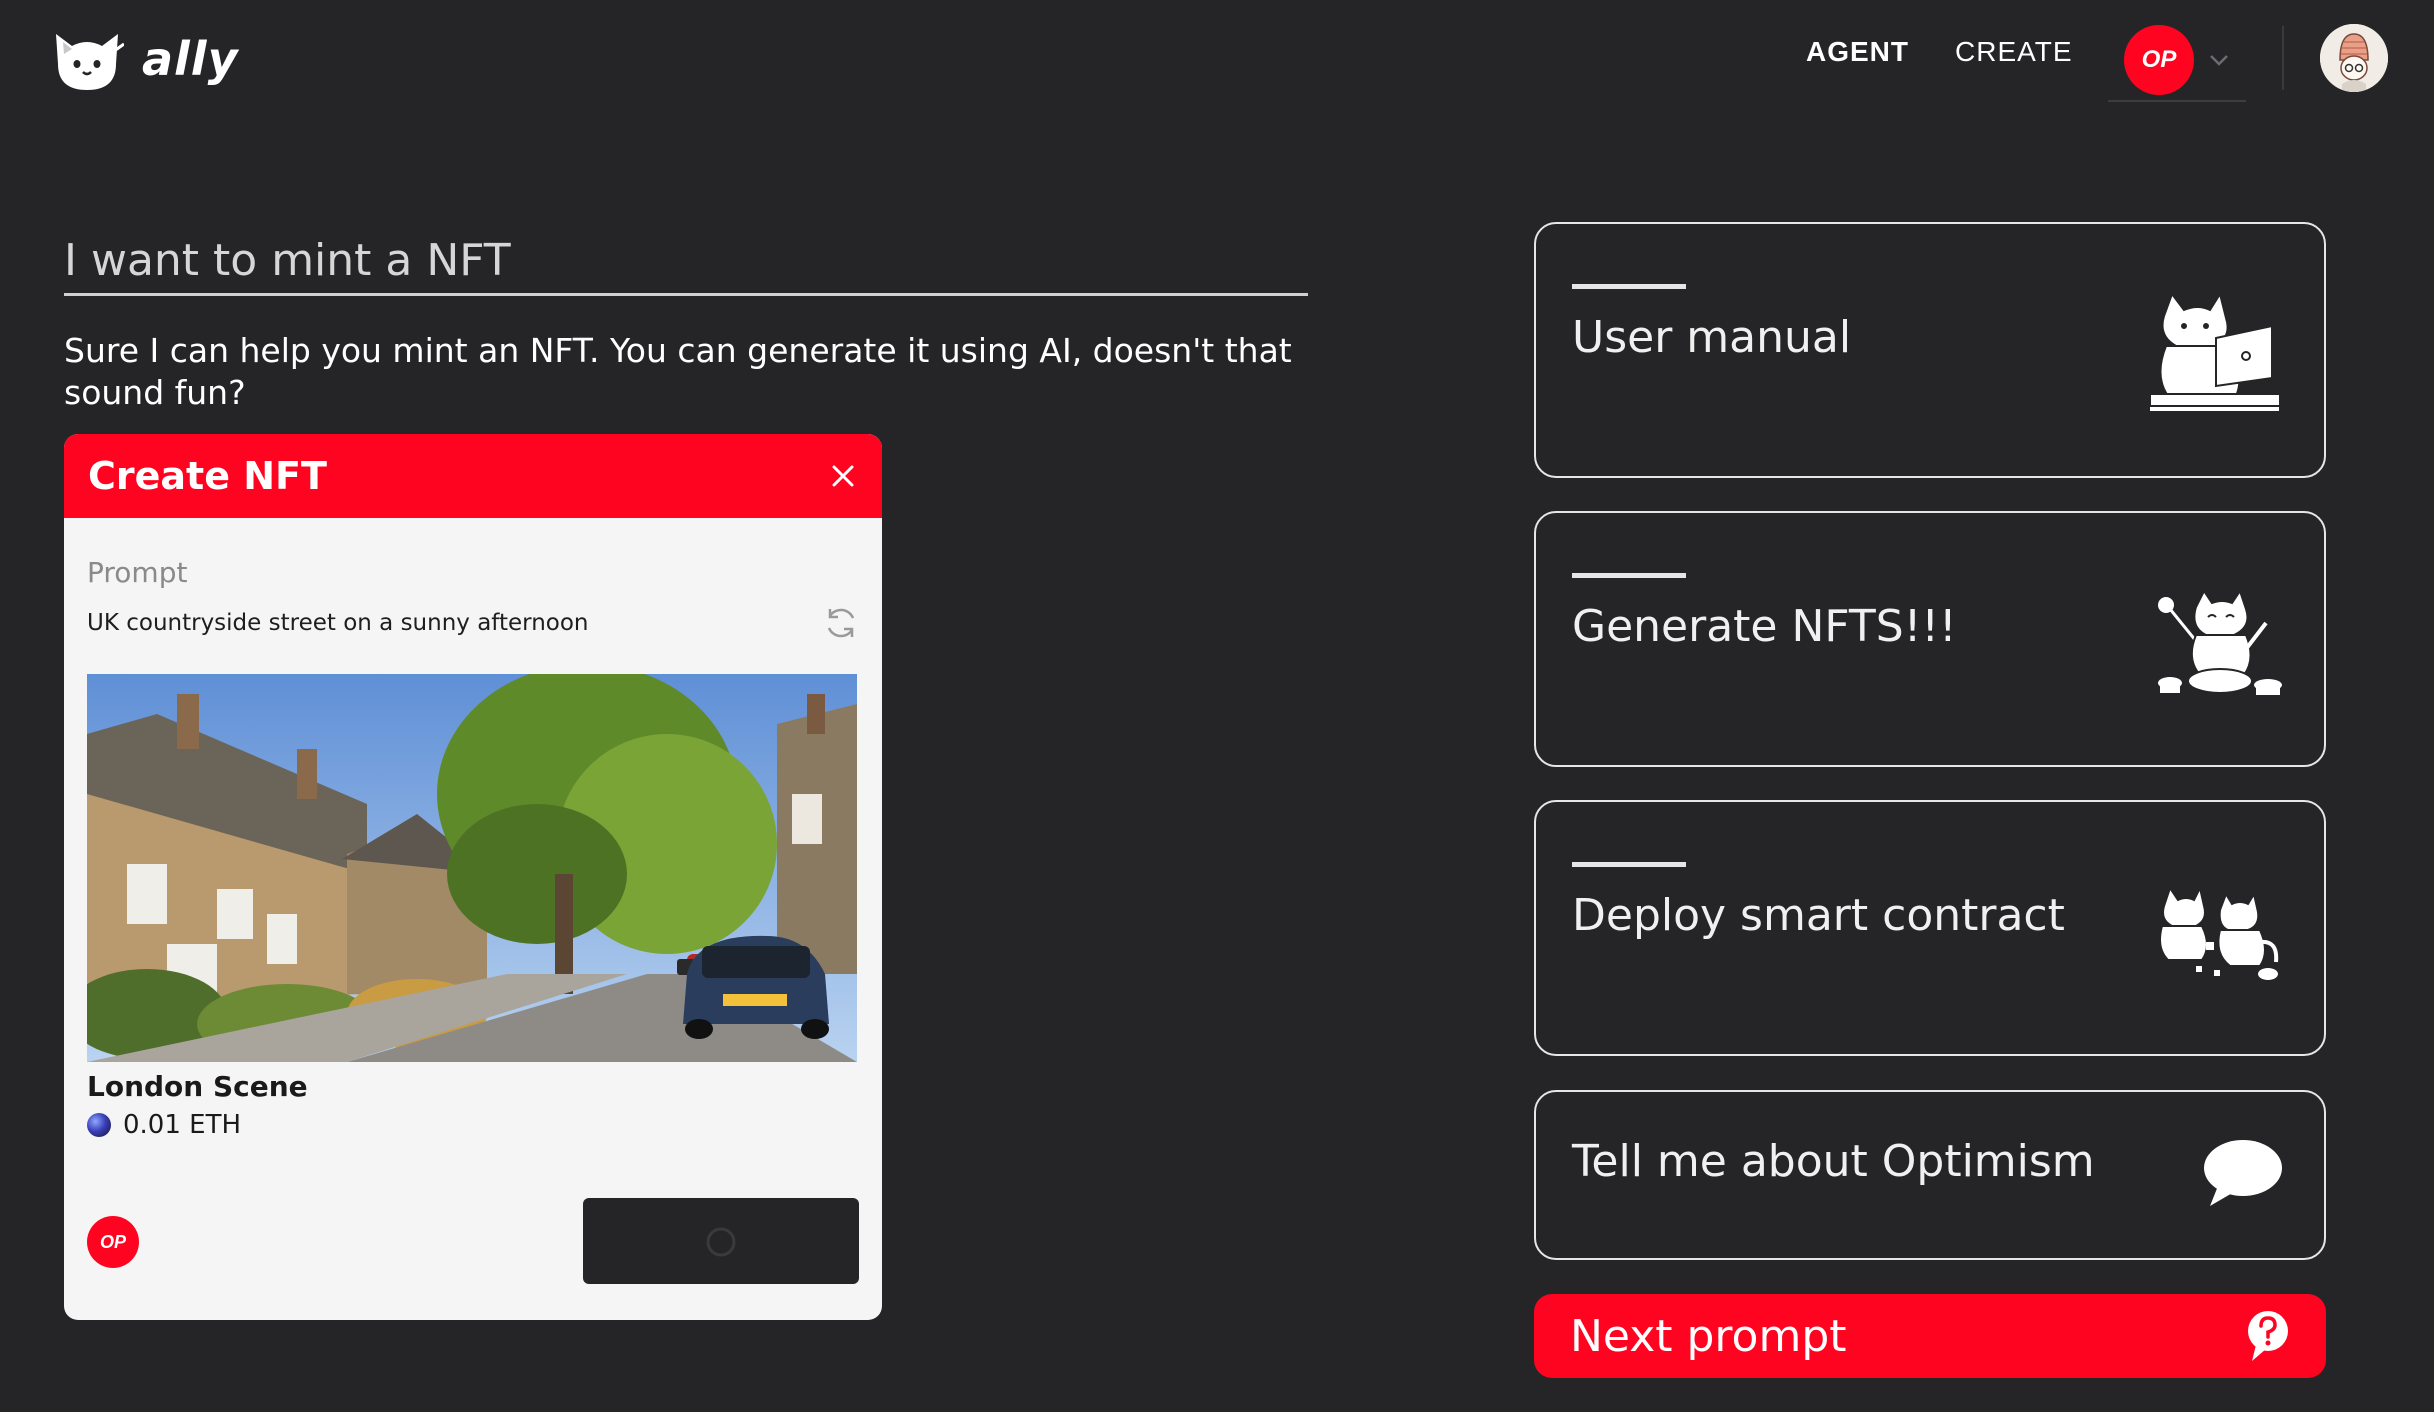 This screenshot has width=2434, height=1412. What do you see at coordinates (2219, 932) in the screenshot?
I see `cats-building-illustration-icon` at bounding box center [2219, 932].